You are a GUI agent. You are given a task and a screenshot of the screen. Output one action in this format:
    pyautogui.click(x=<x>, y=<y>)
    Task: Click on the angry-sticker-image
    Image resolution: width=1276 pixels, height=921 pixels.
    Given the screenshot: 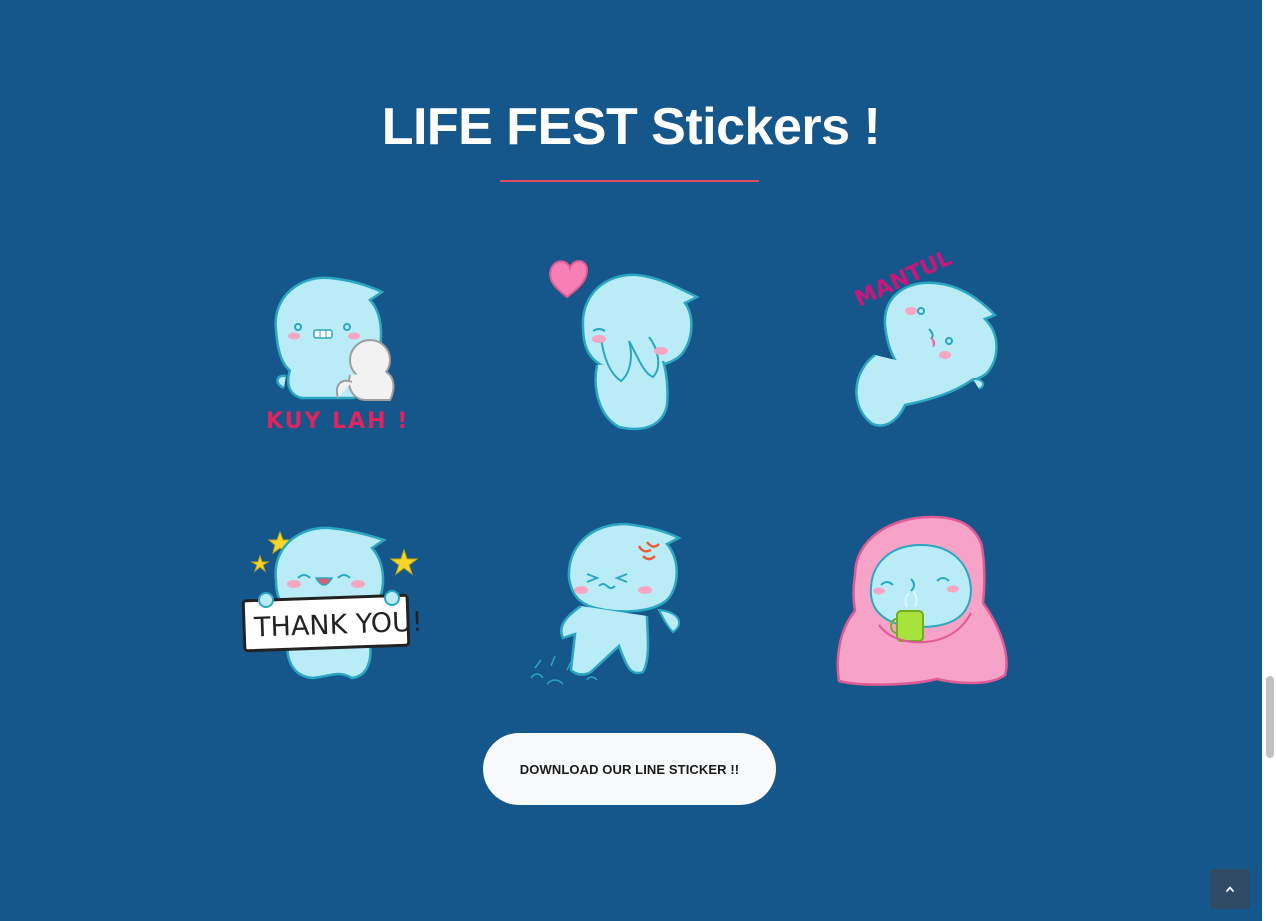 What is the action you would take?
    pyautogui.click(x=606, y=603)
    